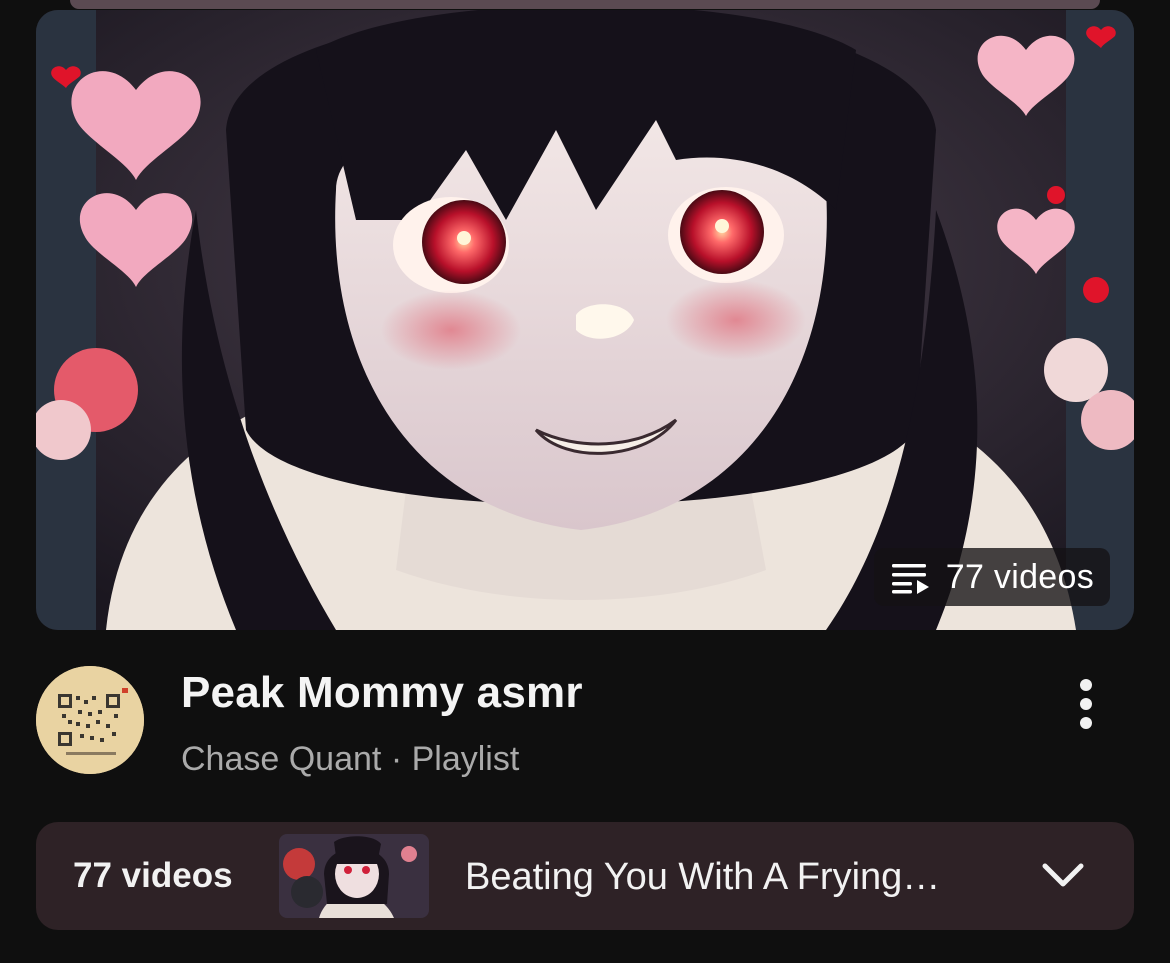 The height and width of the screenshot is (963, 1170). I want to click on playlist-title: Peak Mommy asmr, so click(382, 693).